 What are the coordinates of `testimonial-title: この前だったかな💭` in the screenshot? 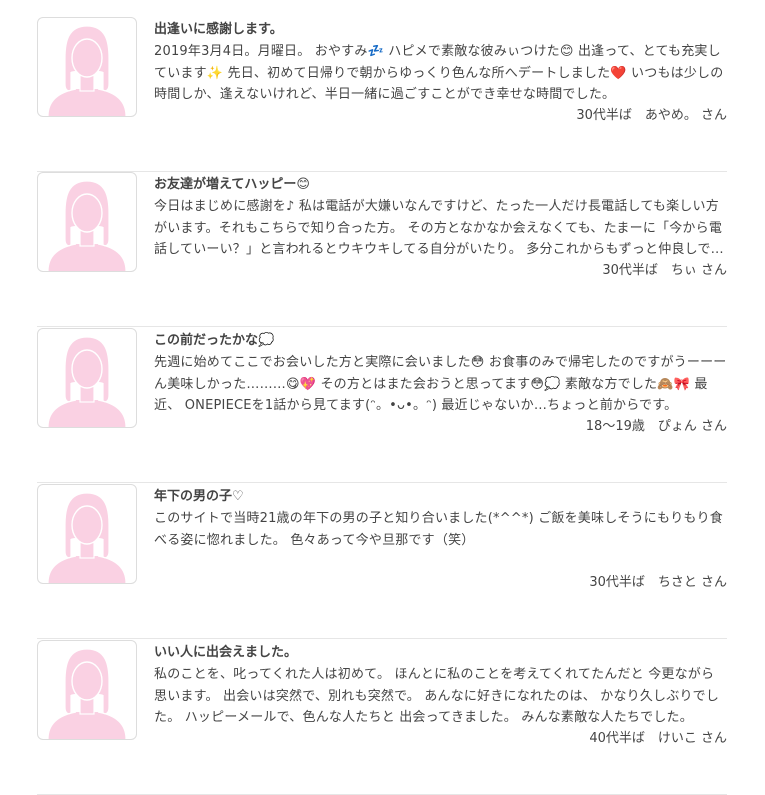 It's located at (440, 341).